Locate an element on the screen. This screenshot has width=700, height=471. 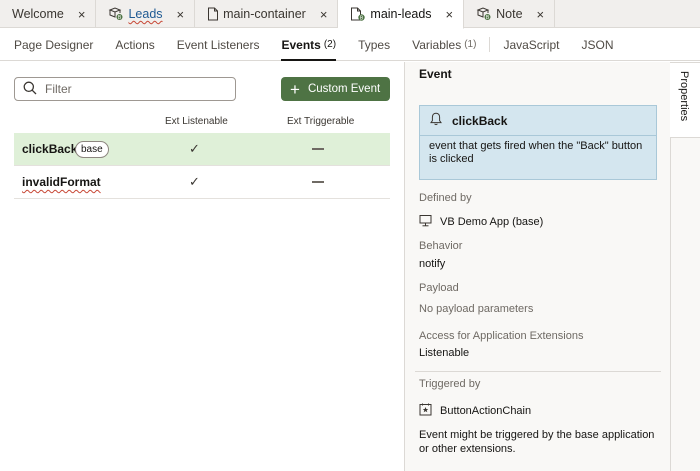
event-title: clickBack is located at coordinates (480, 120).